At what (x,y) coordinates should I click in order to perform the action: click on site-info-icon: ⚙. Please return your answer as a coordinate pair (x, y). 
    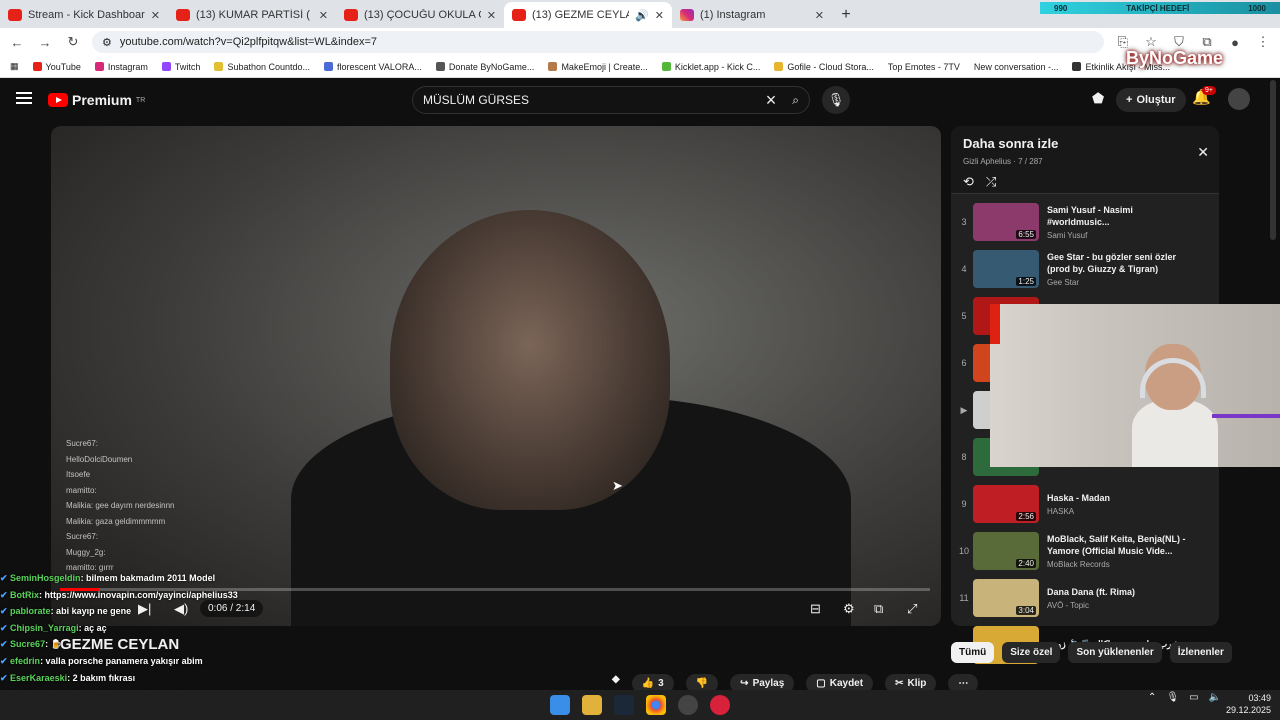
    Looking at the image, I should click on (107, 42).